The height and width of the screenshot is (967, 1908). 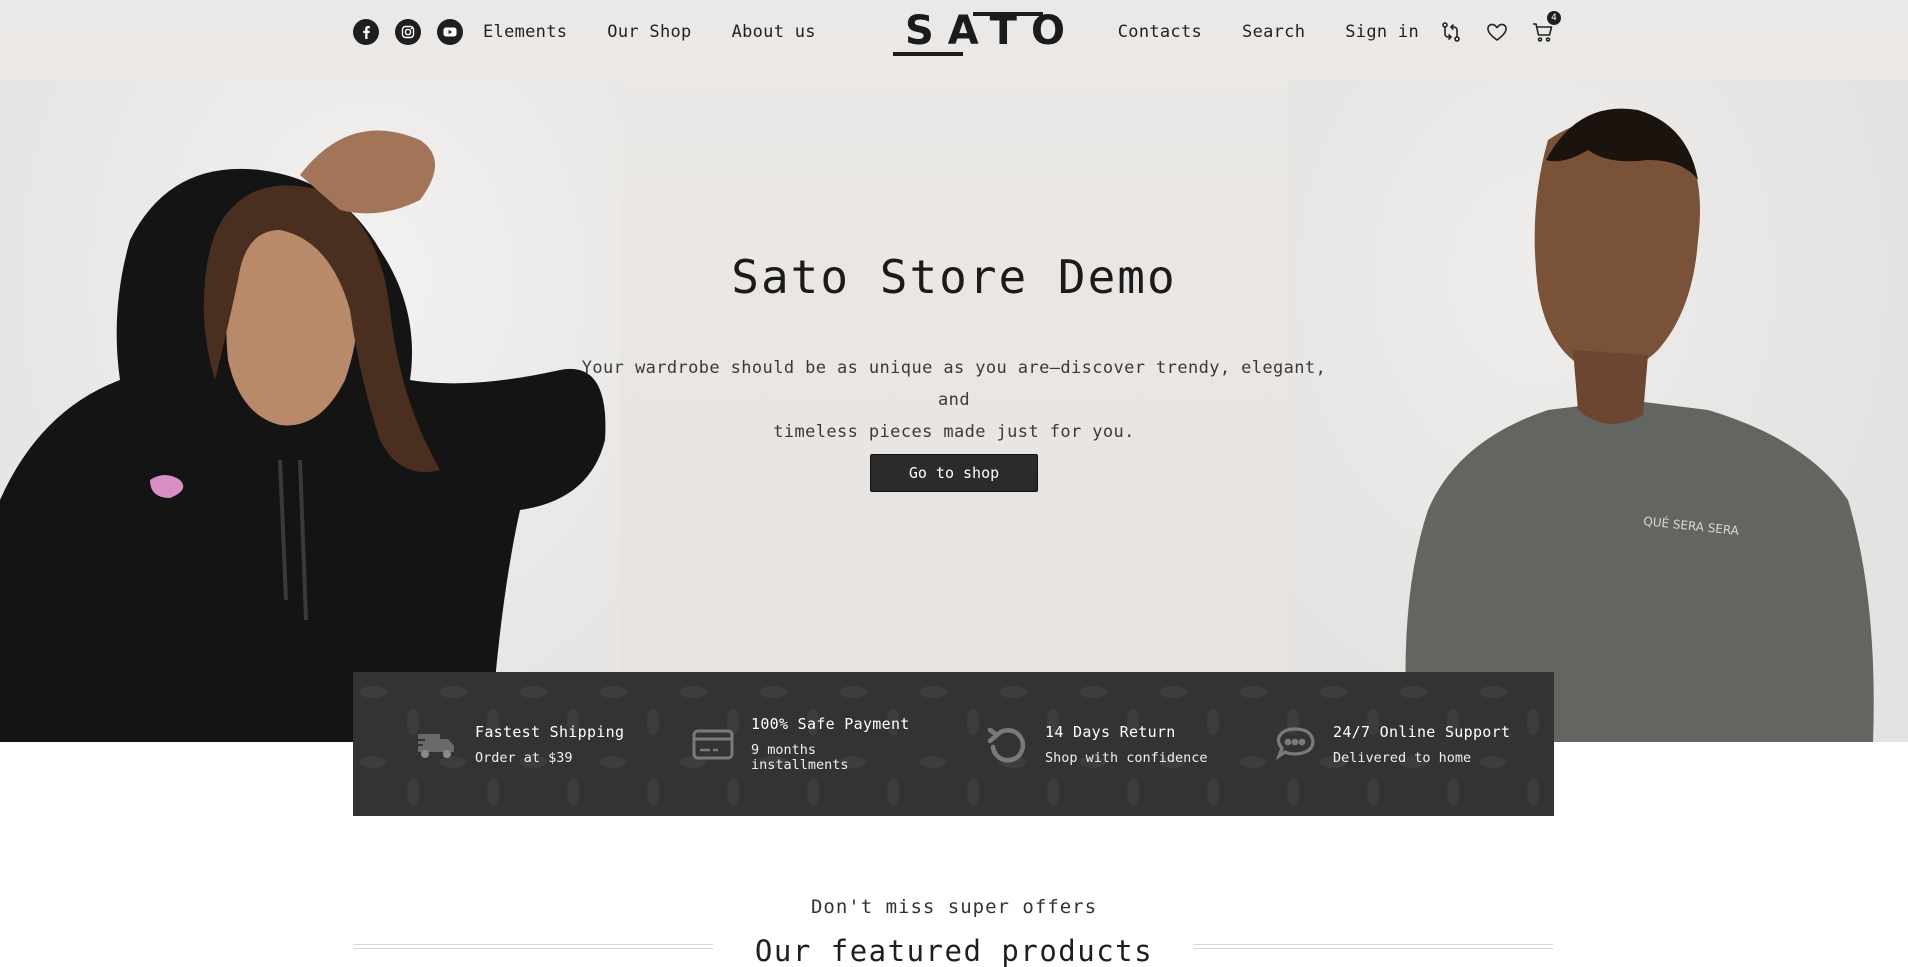 I want to click on truck-icon, so click(x=434, y=746).